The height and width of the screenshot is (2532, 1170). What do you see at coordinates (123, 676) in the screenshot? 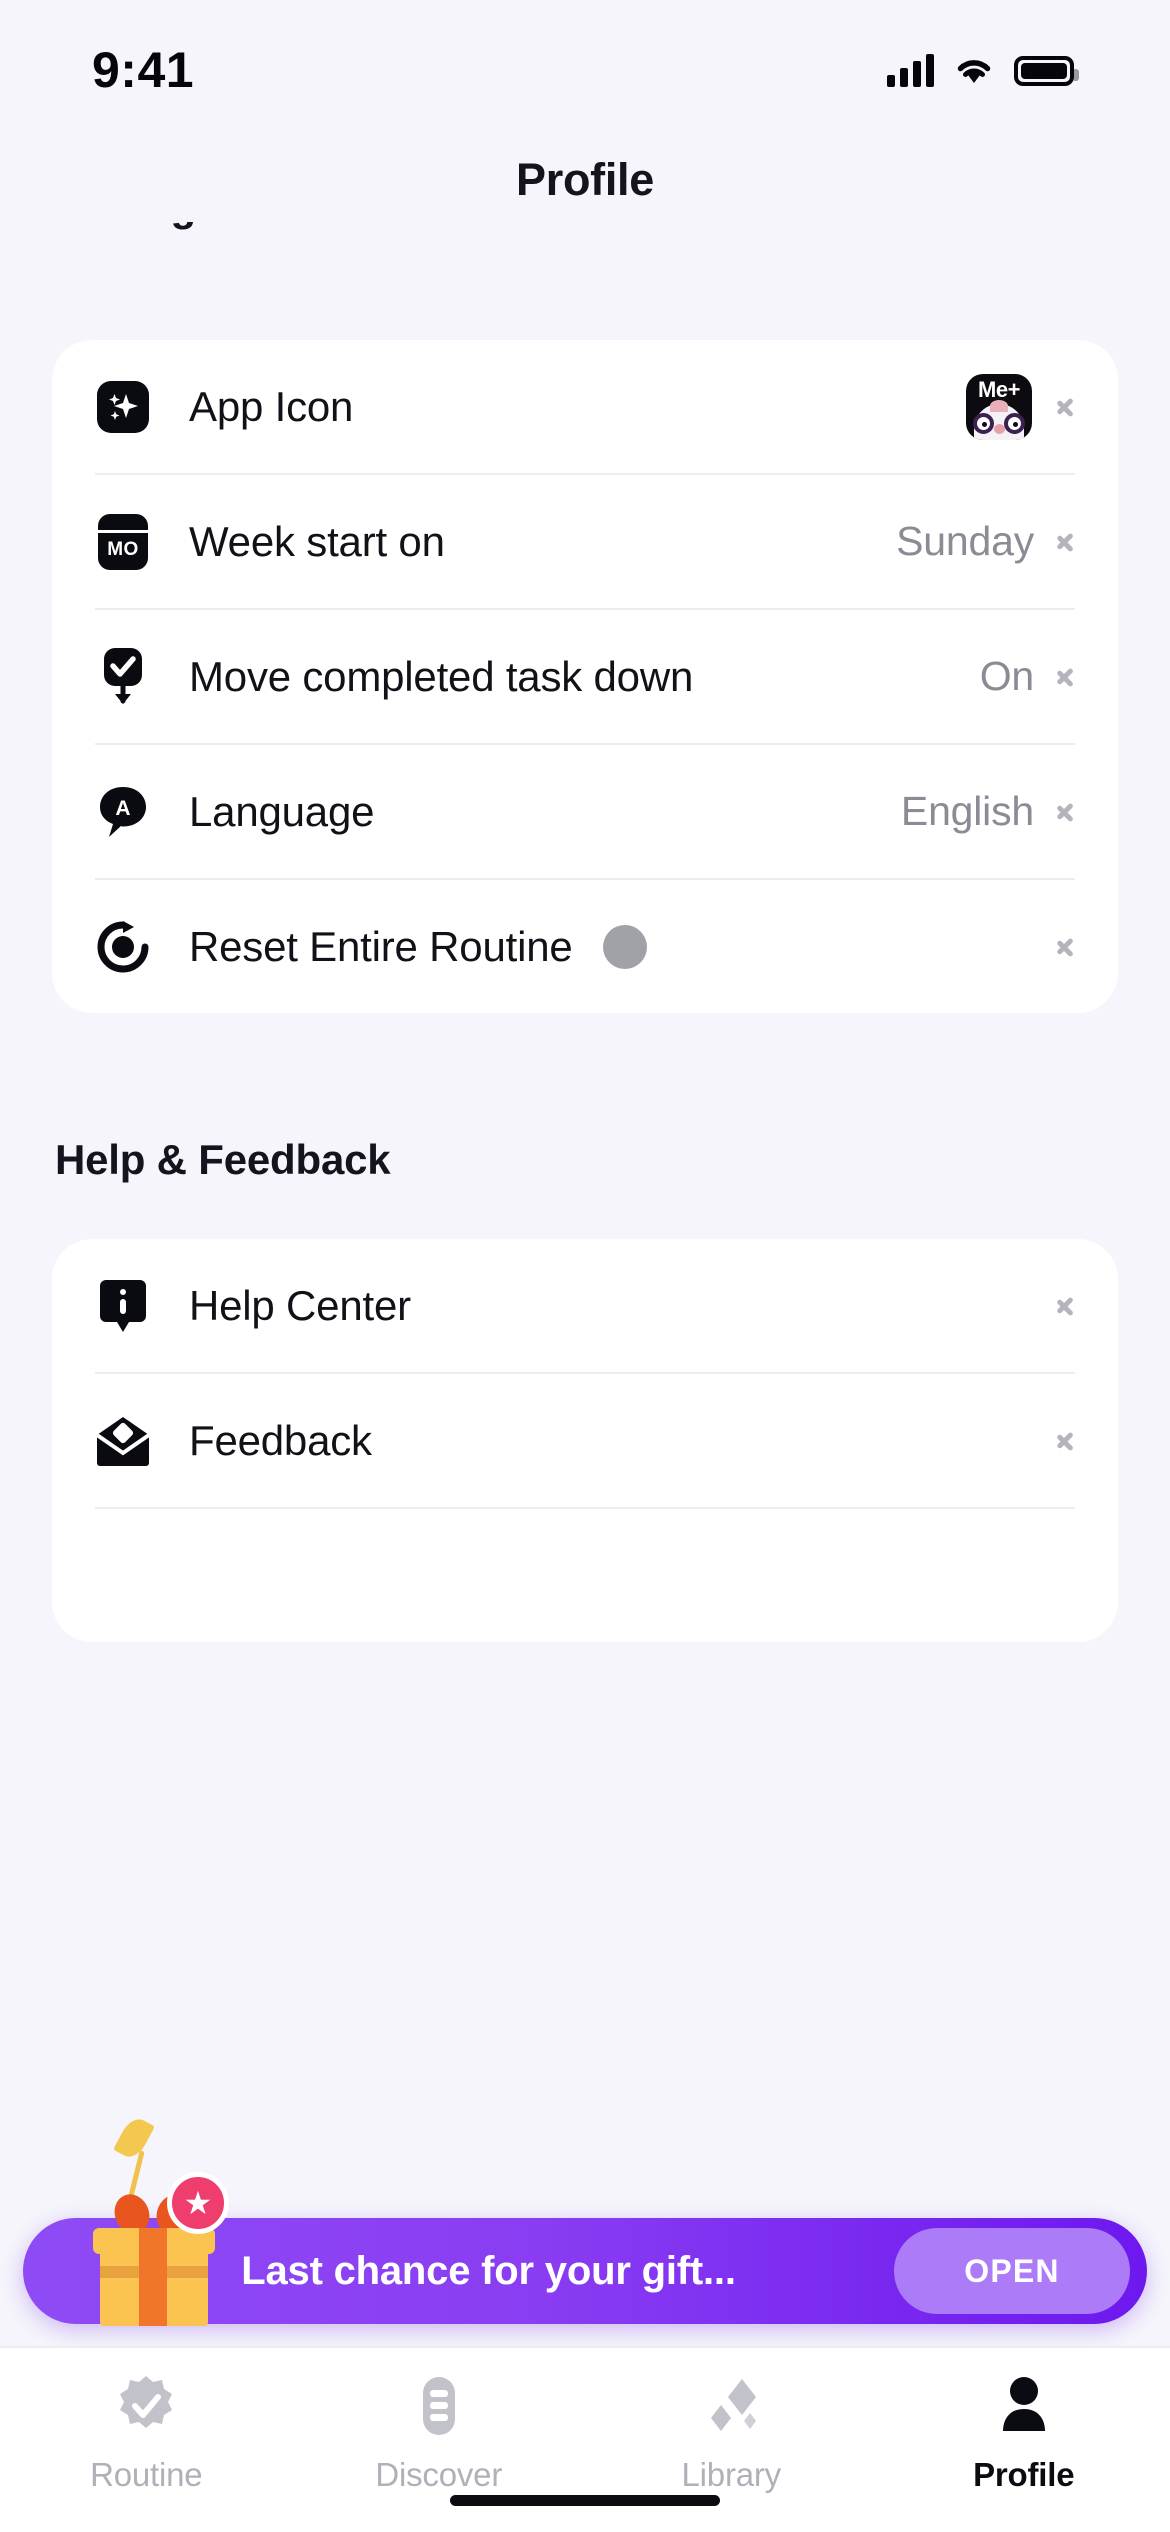
I see `check-arrow-down-icon` at bounding box center [123, 676].